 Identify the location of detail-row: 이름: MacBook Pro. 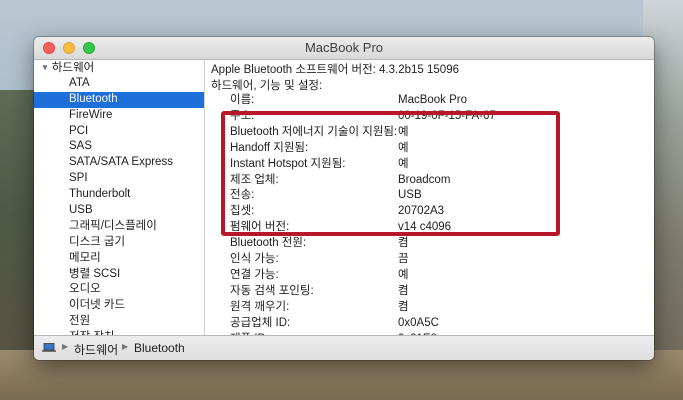
(429, 101).